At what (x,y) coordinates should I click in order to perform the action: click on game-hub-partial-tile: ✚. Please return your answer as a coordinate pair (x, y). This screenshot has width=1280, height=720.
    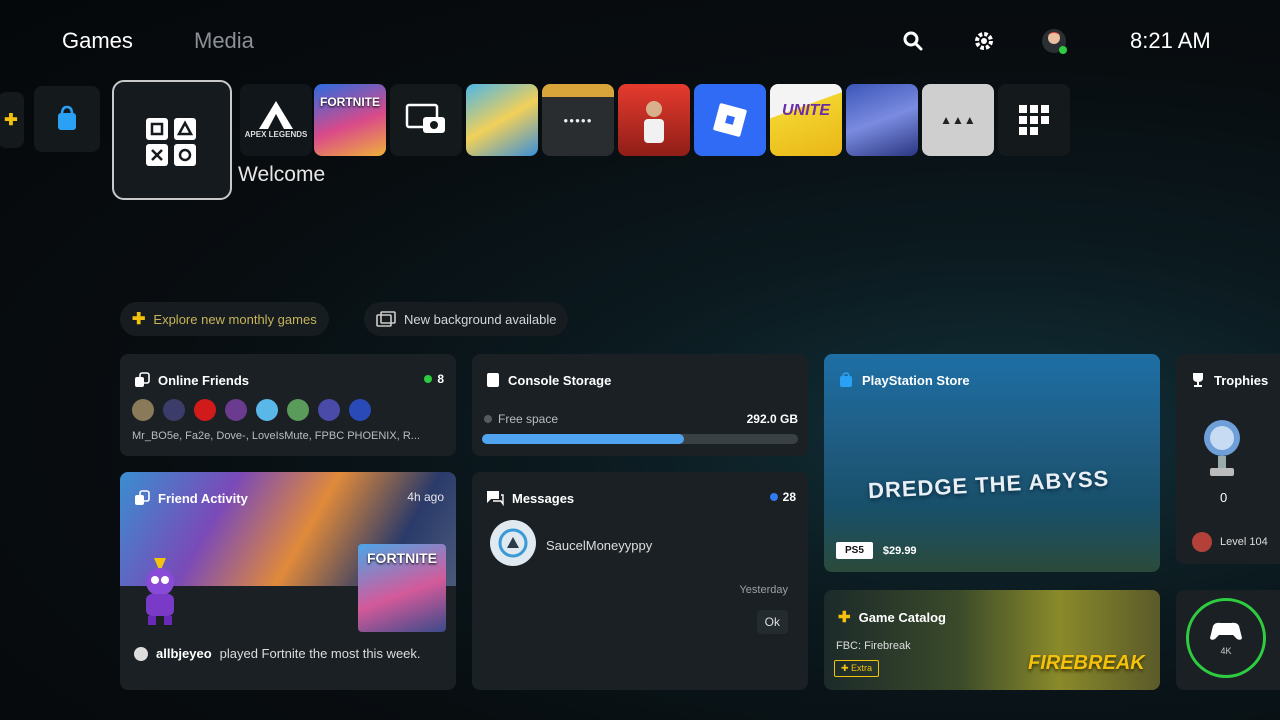
    Looking at the image, I should click on (12, 120).